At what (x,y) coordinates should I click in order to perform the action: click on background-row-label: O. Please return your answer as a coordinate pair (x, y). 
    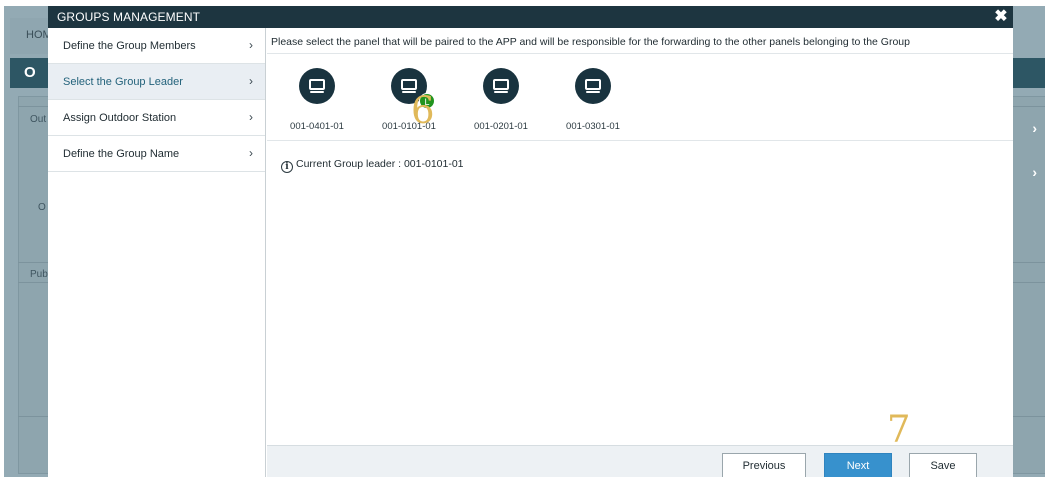
    Looking at the image, I should click on (42, 207).